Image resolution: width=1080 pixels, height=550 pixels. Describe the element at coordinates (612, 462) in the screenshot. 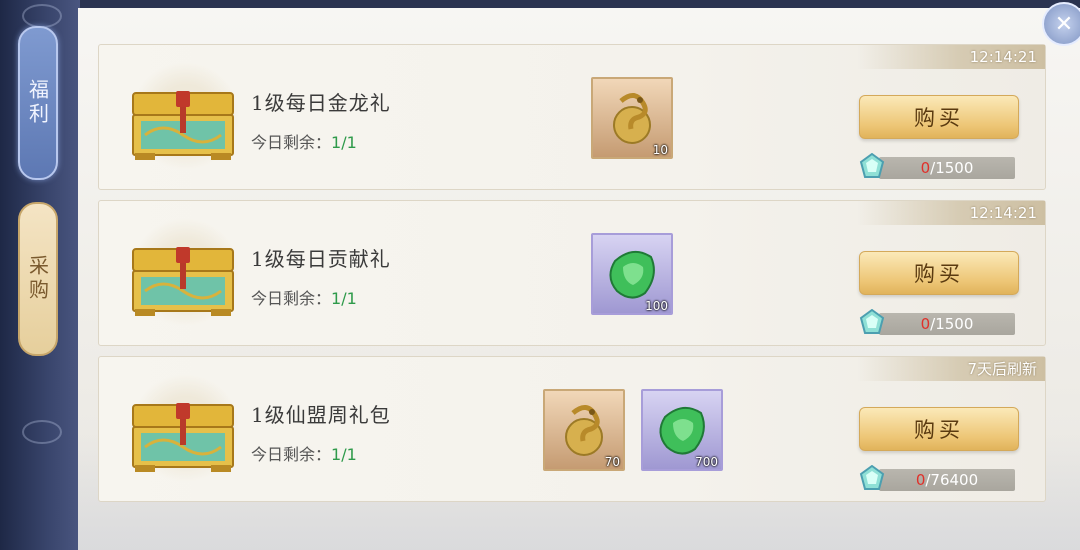

I see `item-quantity: 70` at that location.